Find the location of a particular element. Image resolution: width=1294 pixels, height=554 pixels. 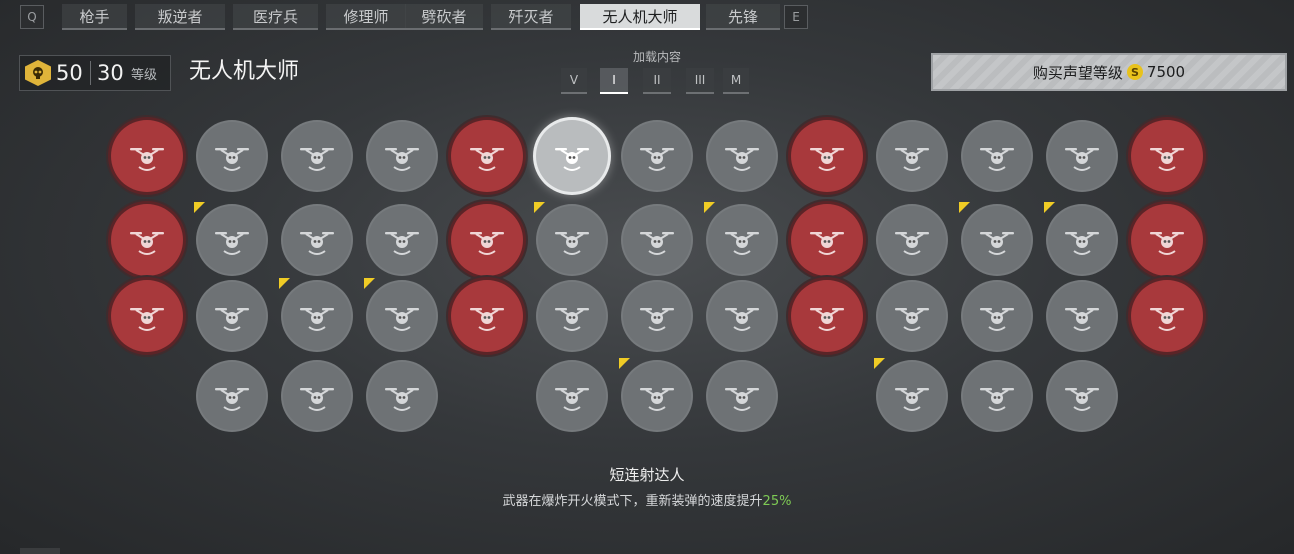

loadout-label: 加载内容 is located at coordinates (656, 57).